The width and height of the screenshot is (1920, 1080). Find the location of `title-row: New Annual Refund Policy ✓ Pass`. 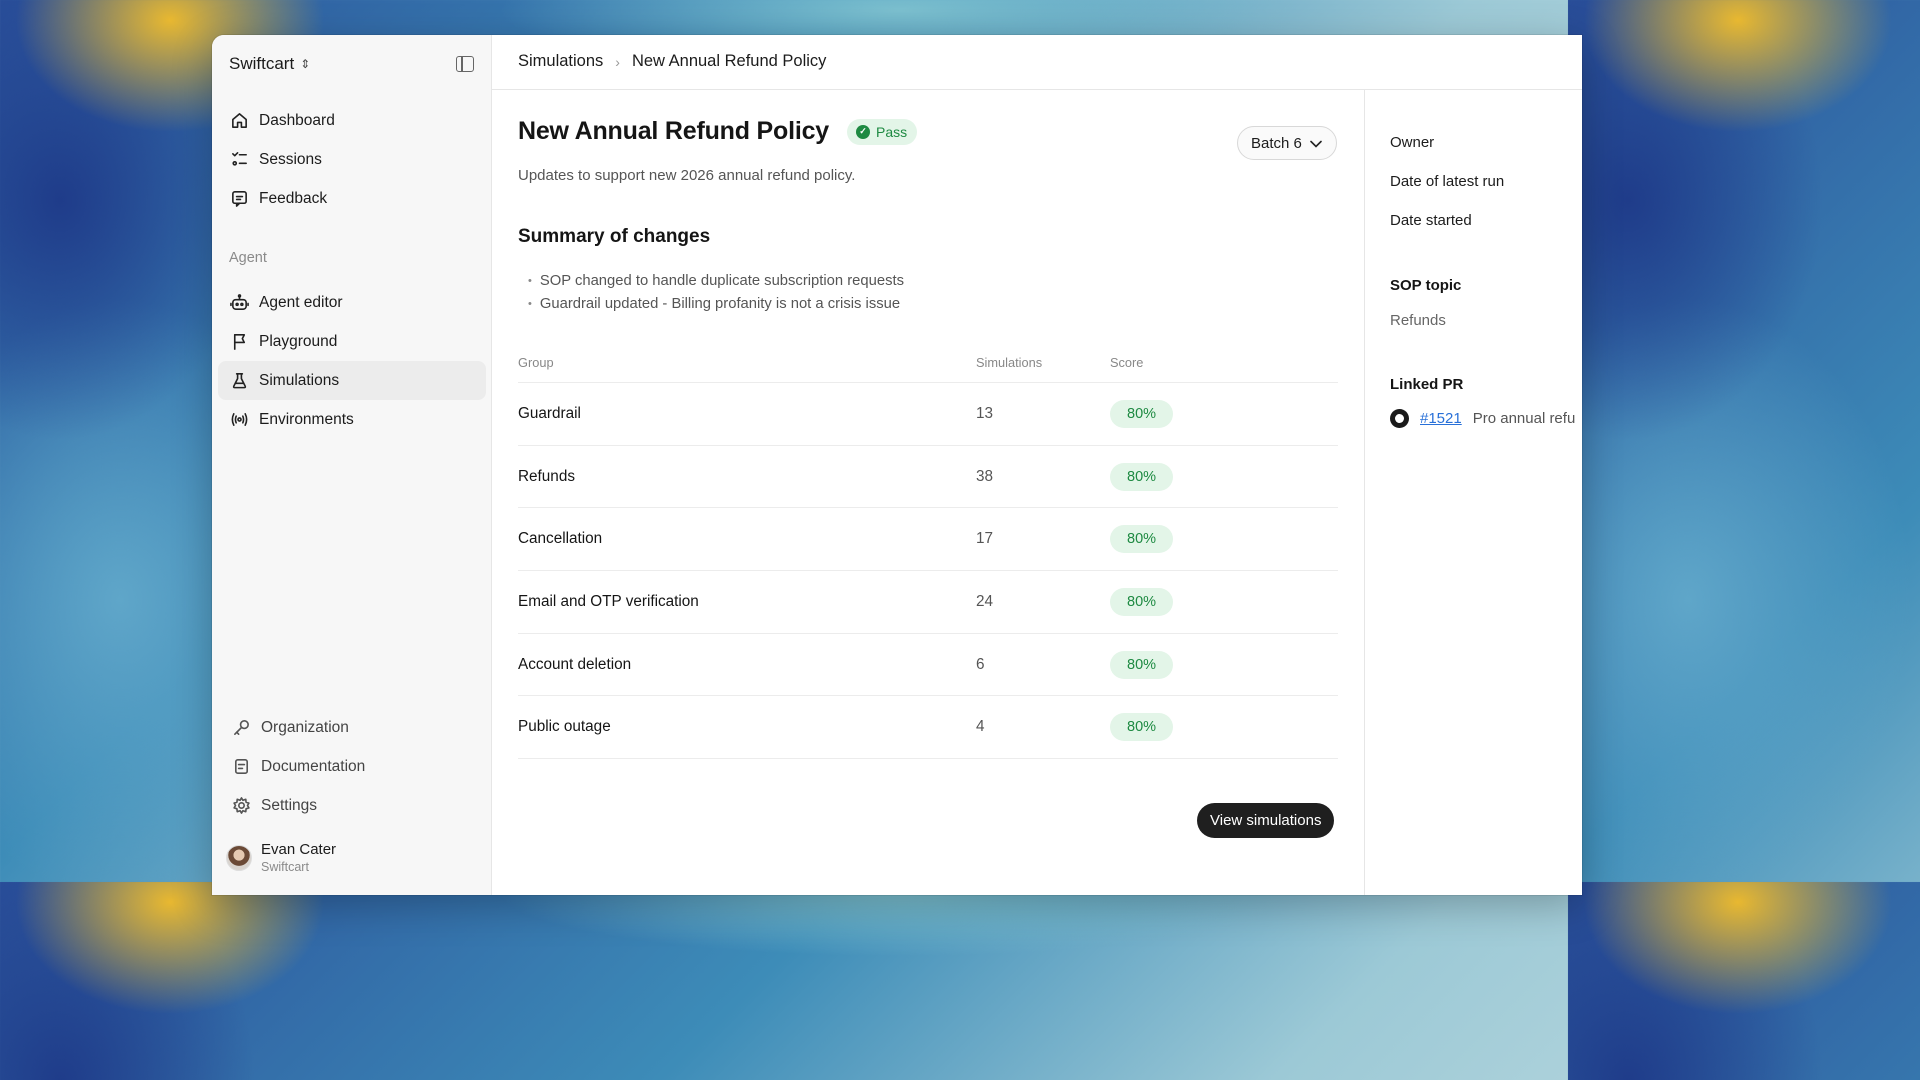

title-row: New Annual Refund Policy ✓ Pass is located at coordinates (718, 131).